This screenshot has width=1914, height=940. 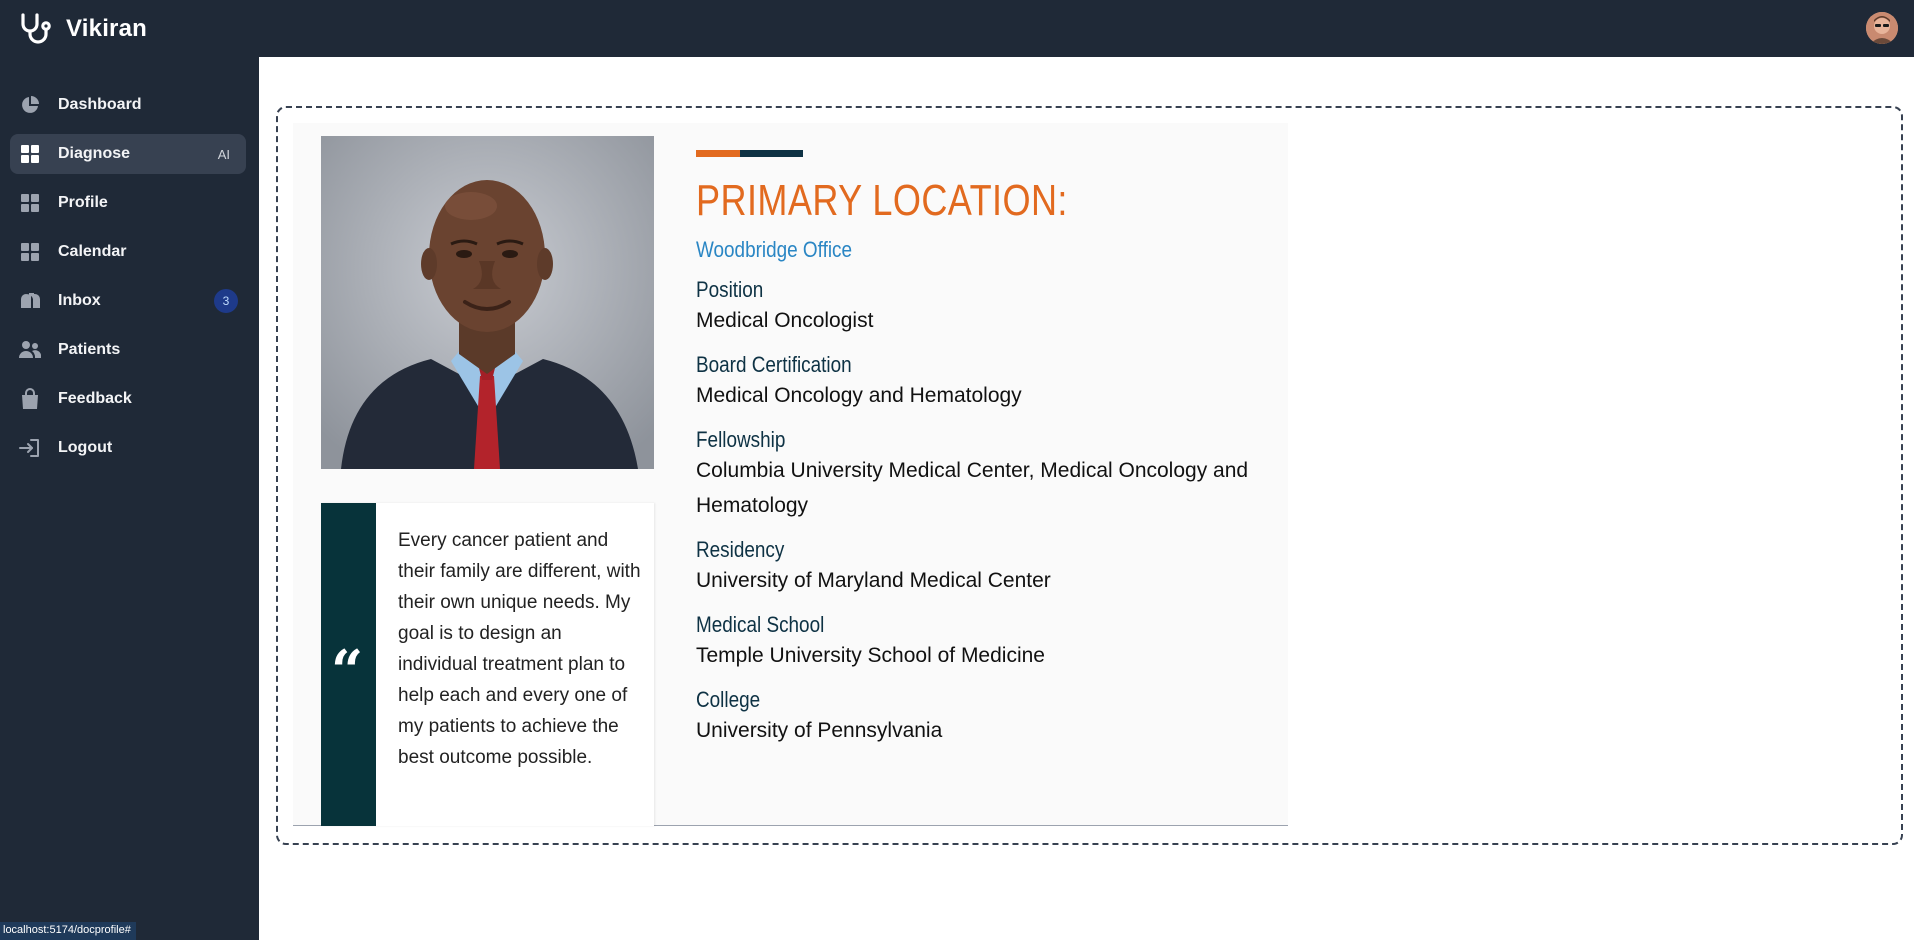 I want to click on field-label: Residency, so click(x=740, y=549).